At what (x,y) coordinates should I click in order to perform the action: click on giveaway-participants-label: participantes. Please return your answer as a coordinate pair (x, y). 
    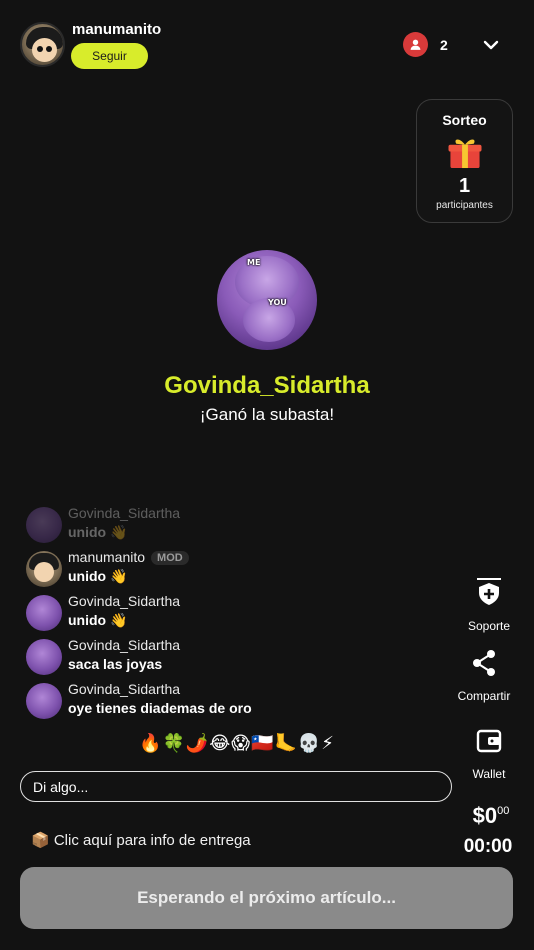
    Looking at the image, I should click on (464, 205).